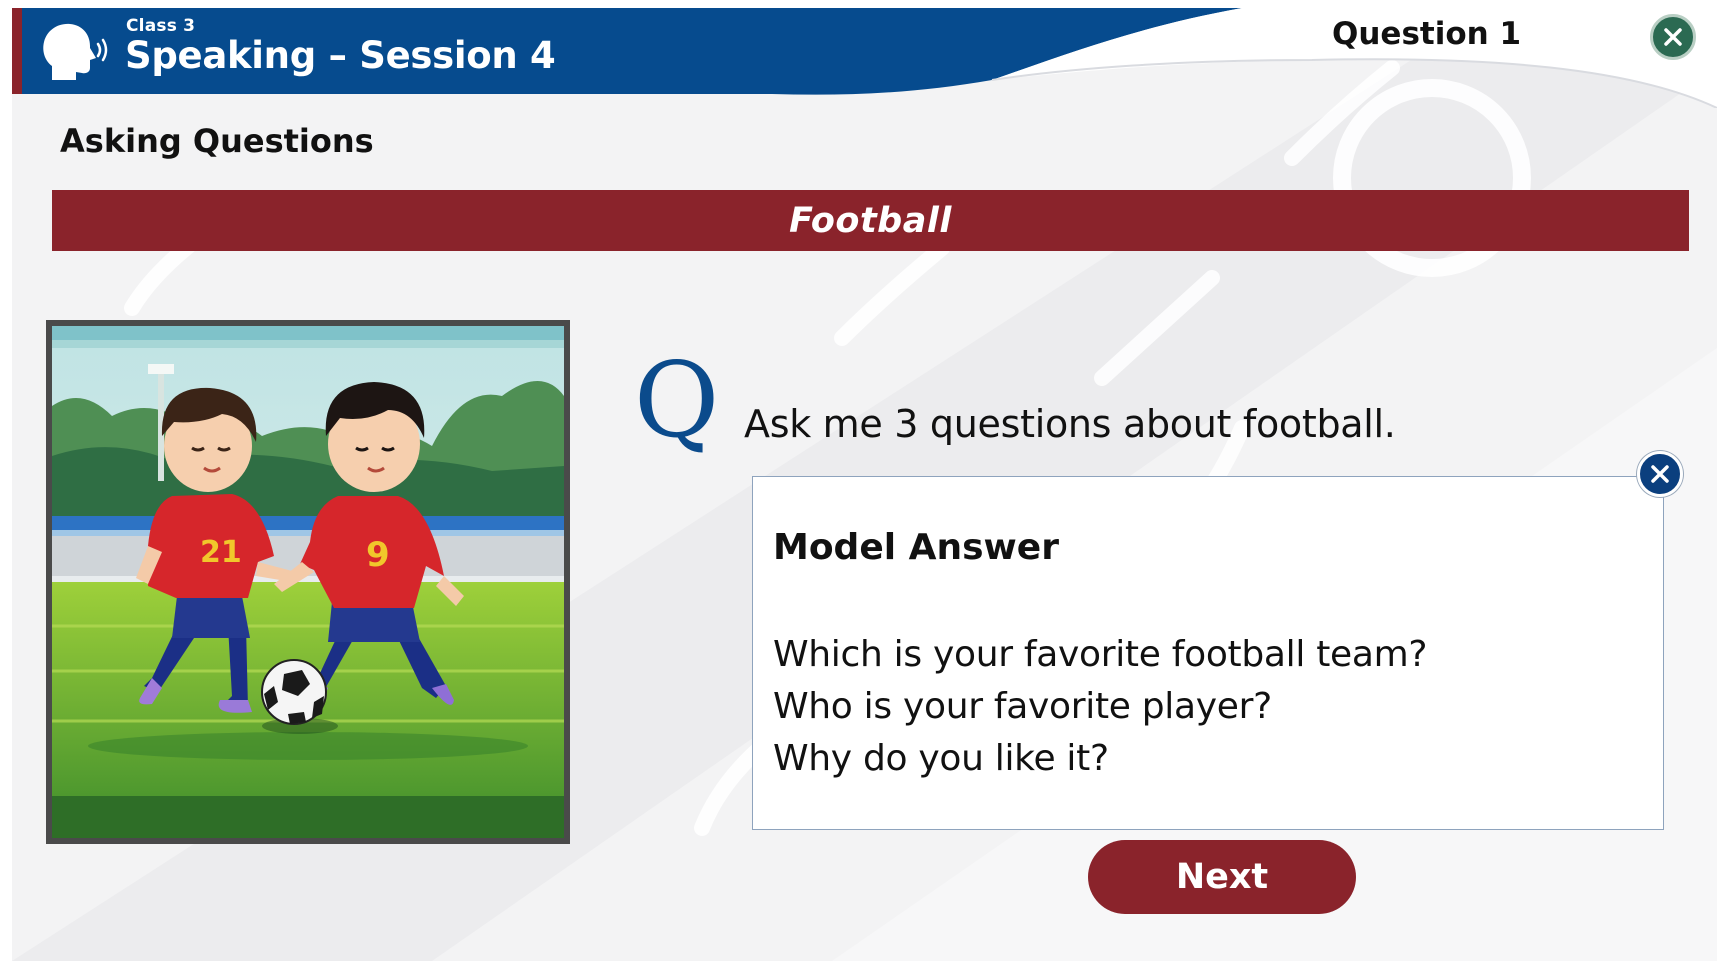  Describe the element at coordinates (378, 555) in the screenshot. I see `shirt-number-9: 9` at that location.